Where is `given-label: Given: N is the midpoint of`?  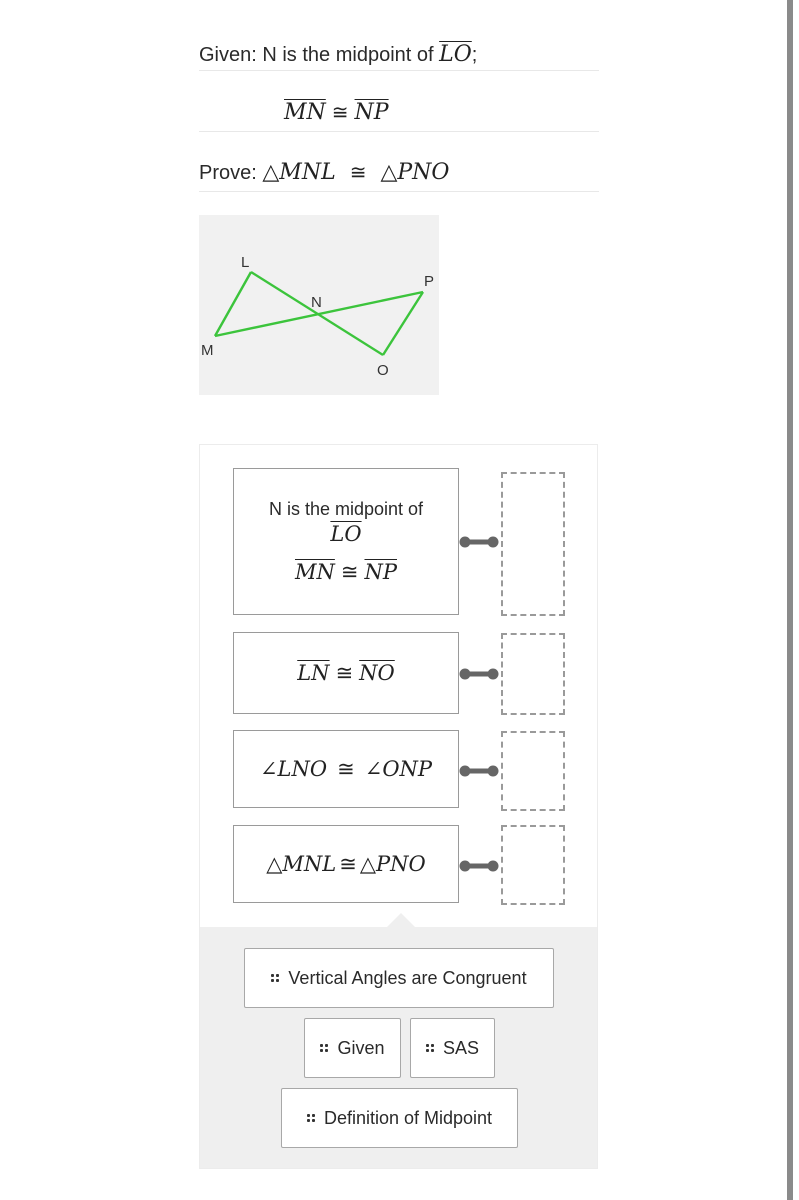 given-label: Given: N is the midpoint of is located at coordinates (316, 55).